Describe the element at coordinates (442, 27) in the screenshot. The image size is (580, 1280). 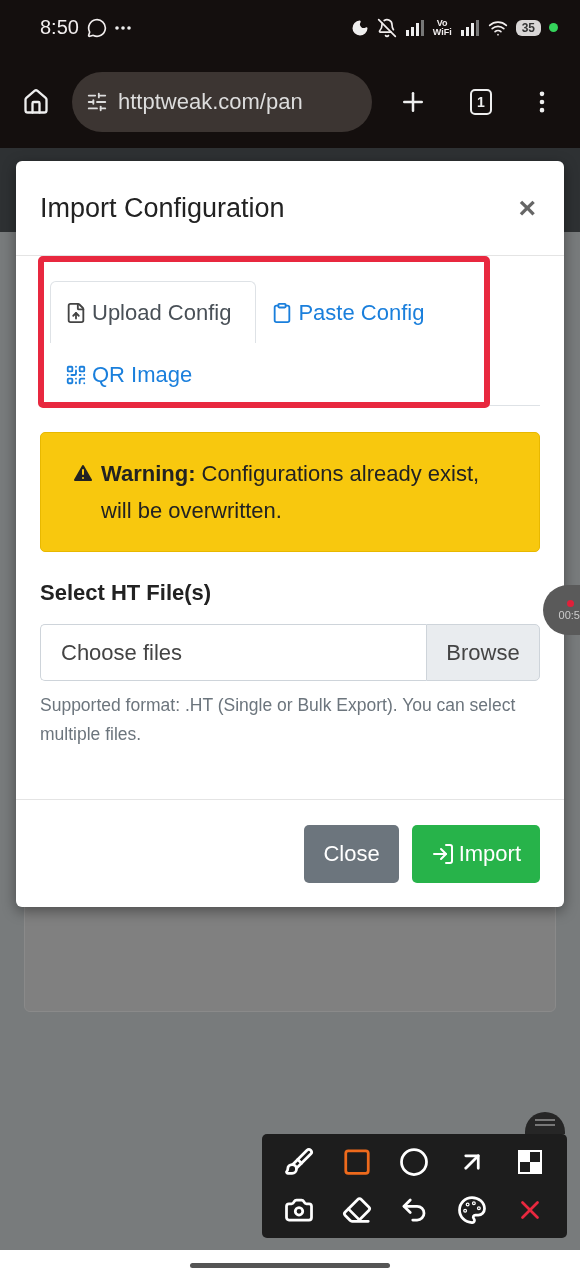
I see `vowifi-label: Vo WiFi` at that location.